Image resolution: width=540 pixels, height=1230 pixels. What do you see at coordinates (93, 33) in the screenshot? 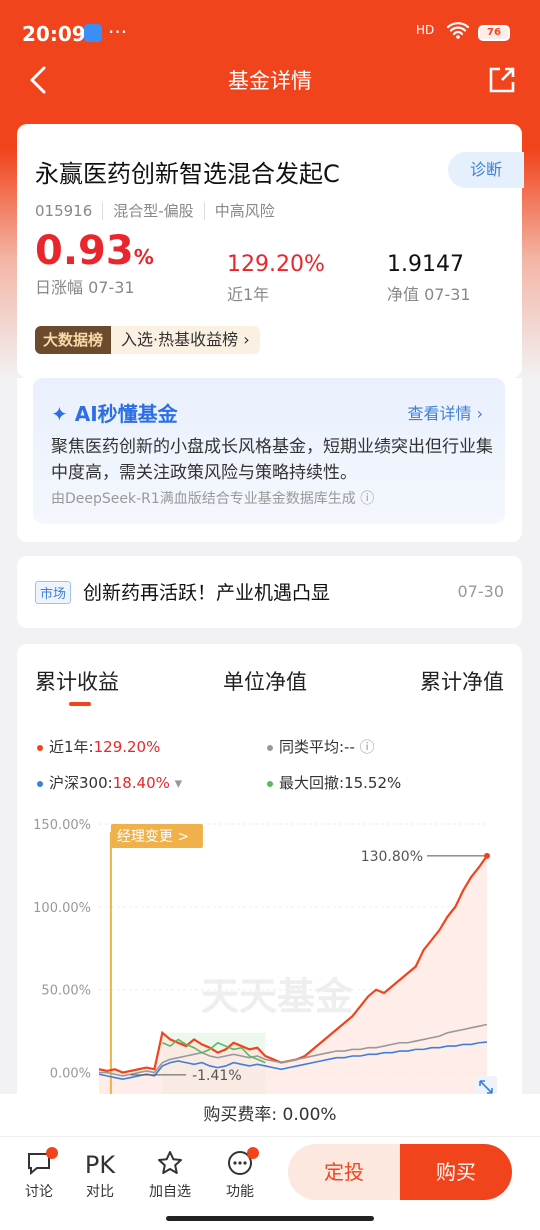
I see `app-notification-icon` at bounding box center [93, 33].